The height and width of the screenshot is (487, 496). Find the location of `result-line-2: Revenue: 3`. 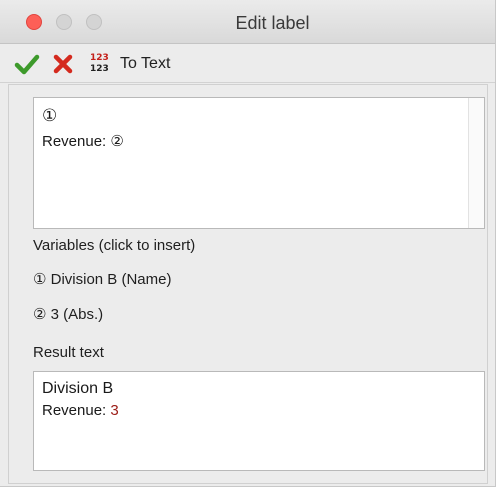

result-line-2: Revenue: 3 is located at coordinates (80, 410).